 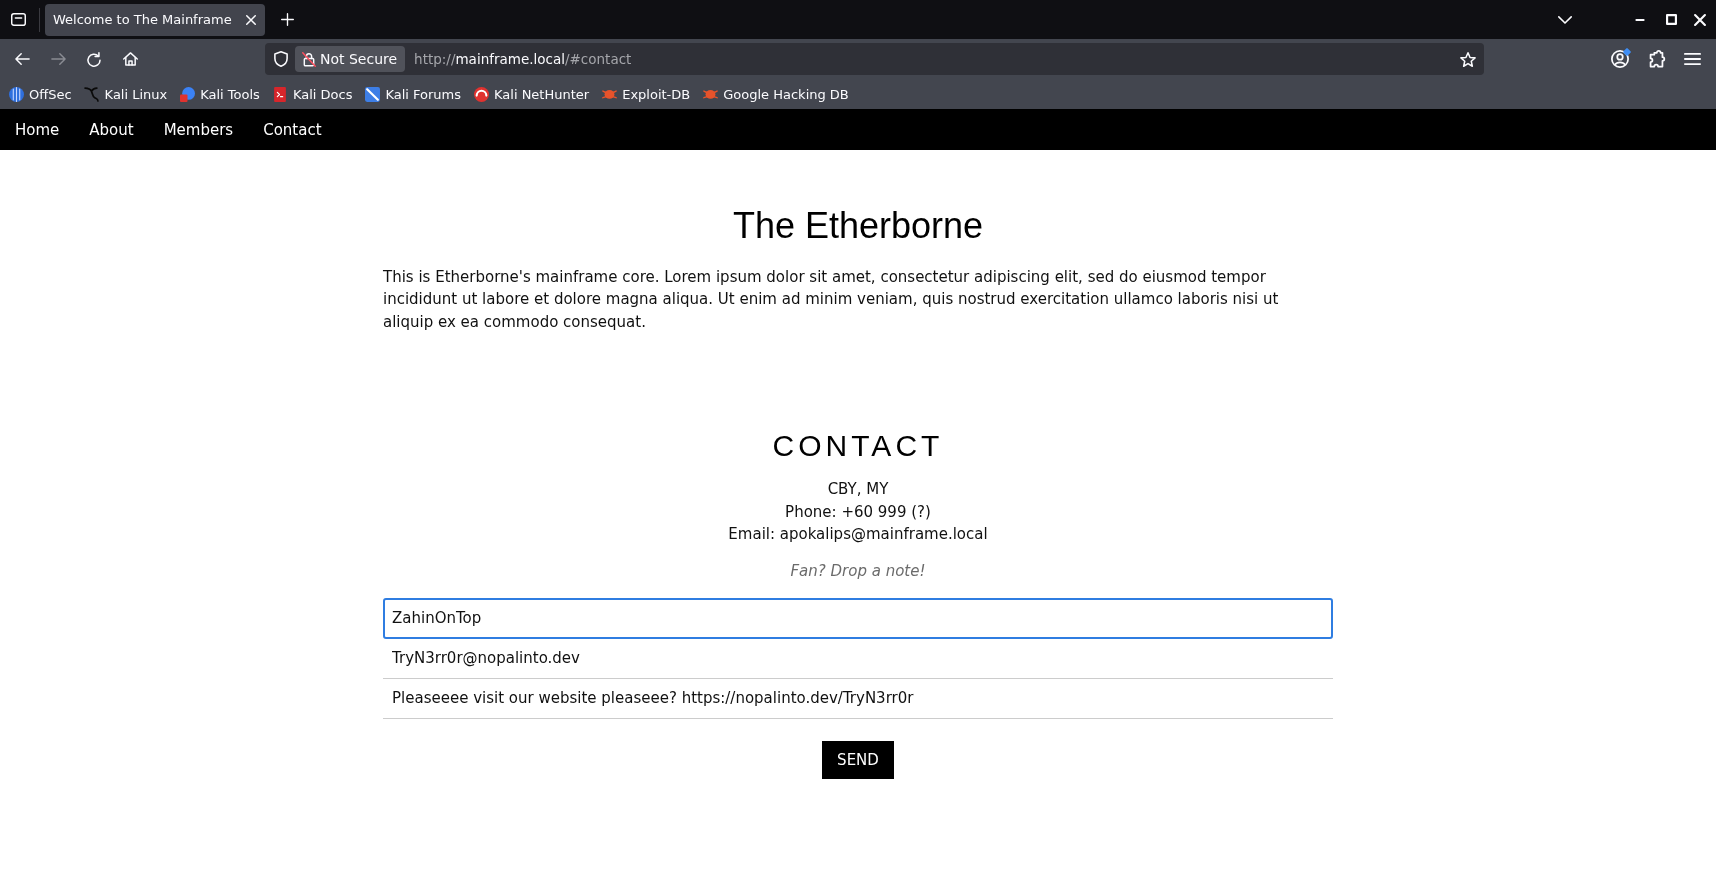 I want to click on striped-circle-icon, so click(x=16, y=94).